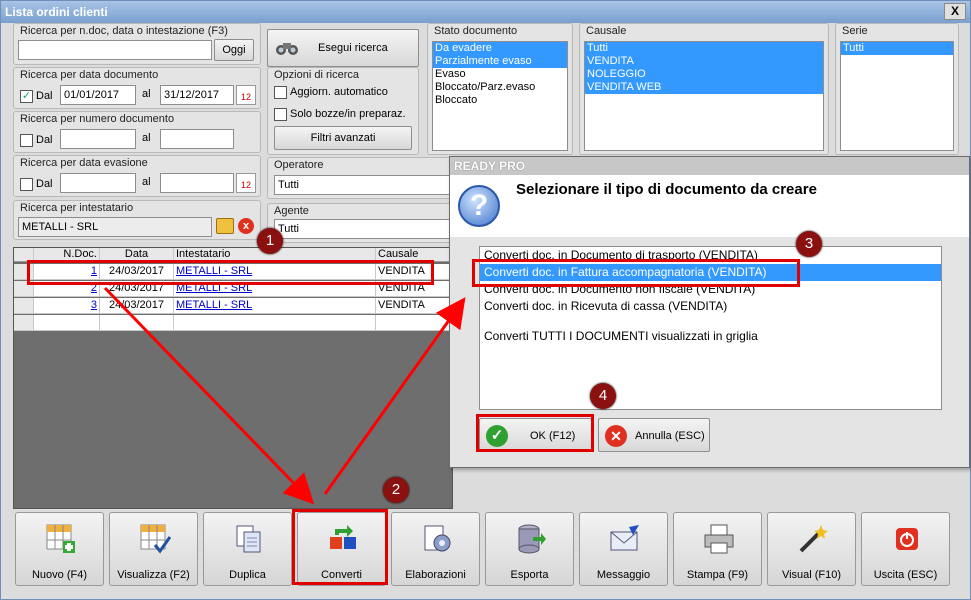  What do you see at coordinates (275, 305) in the screenshot?
I see `row-holder: METALLI - SRL` at bounding box center [275, 305].